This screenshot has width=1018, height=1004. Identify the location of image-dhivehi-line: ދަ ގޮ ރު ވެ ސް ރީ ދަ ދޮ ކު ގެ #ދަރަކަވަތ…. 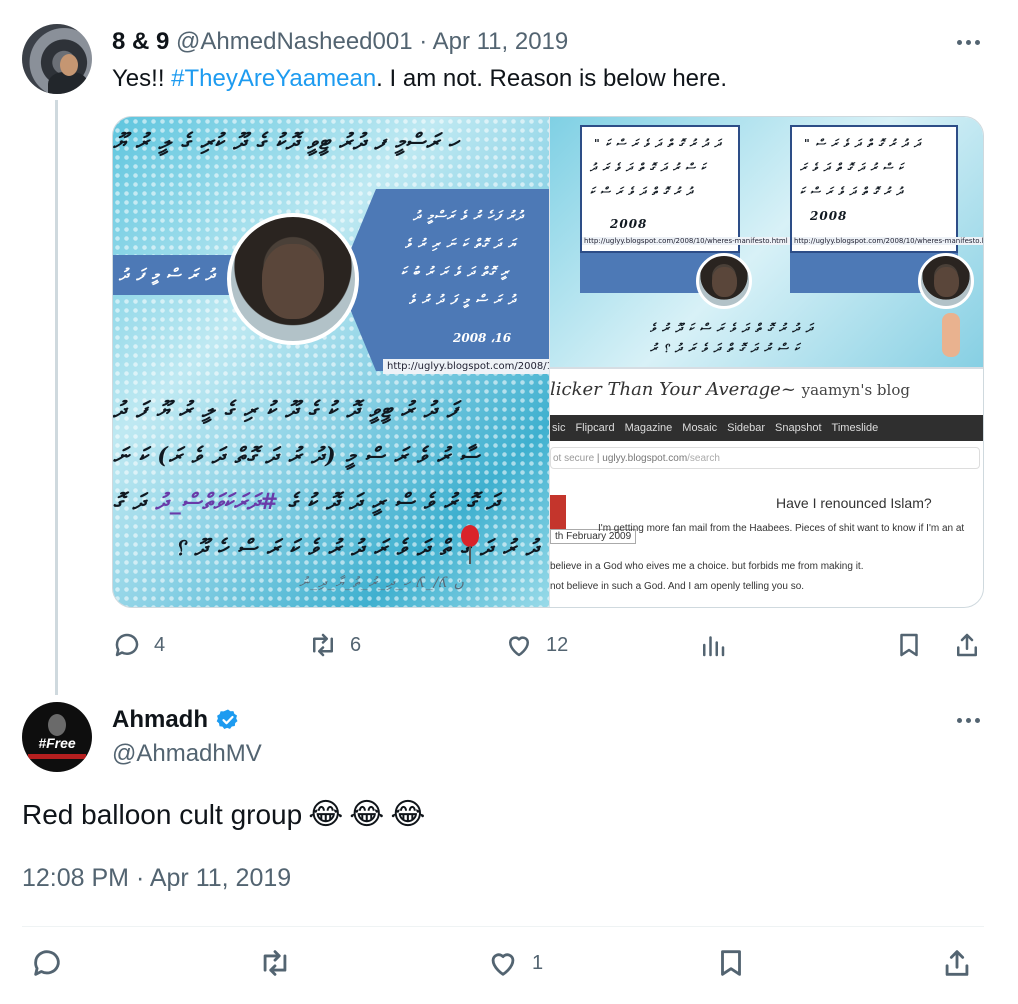
(307, 502).